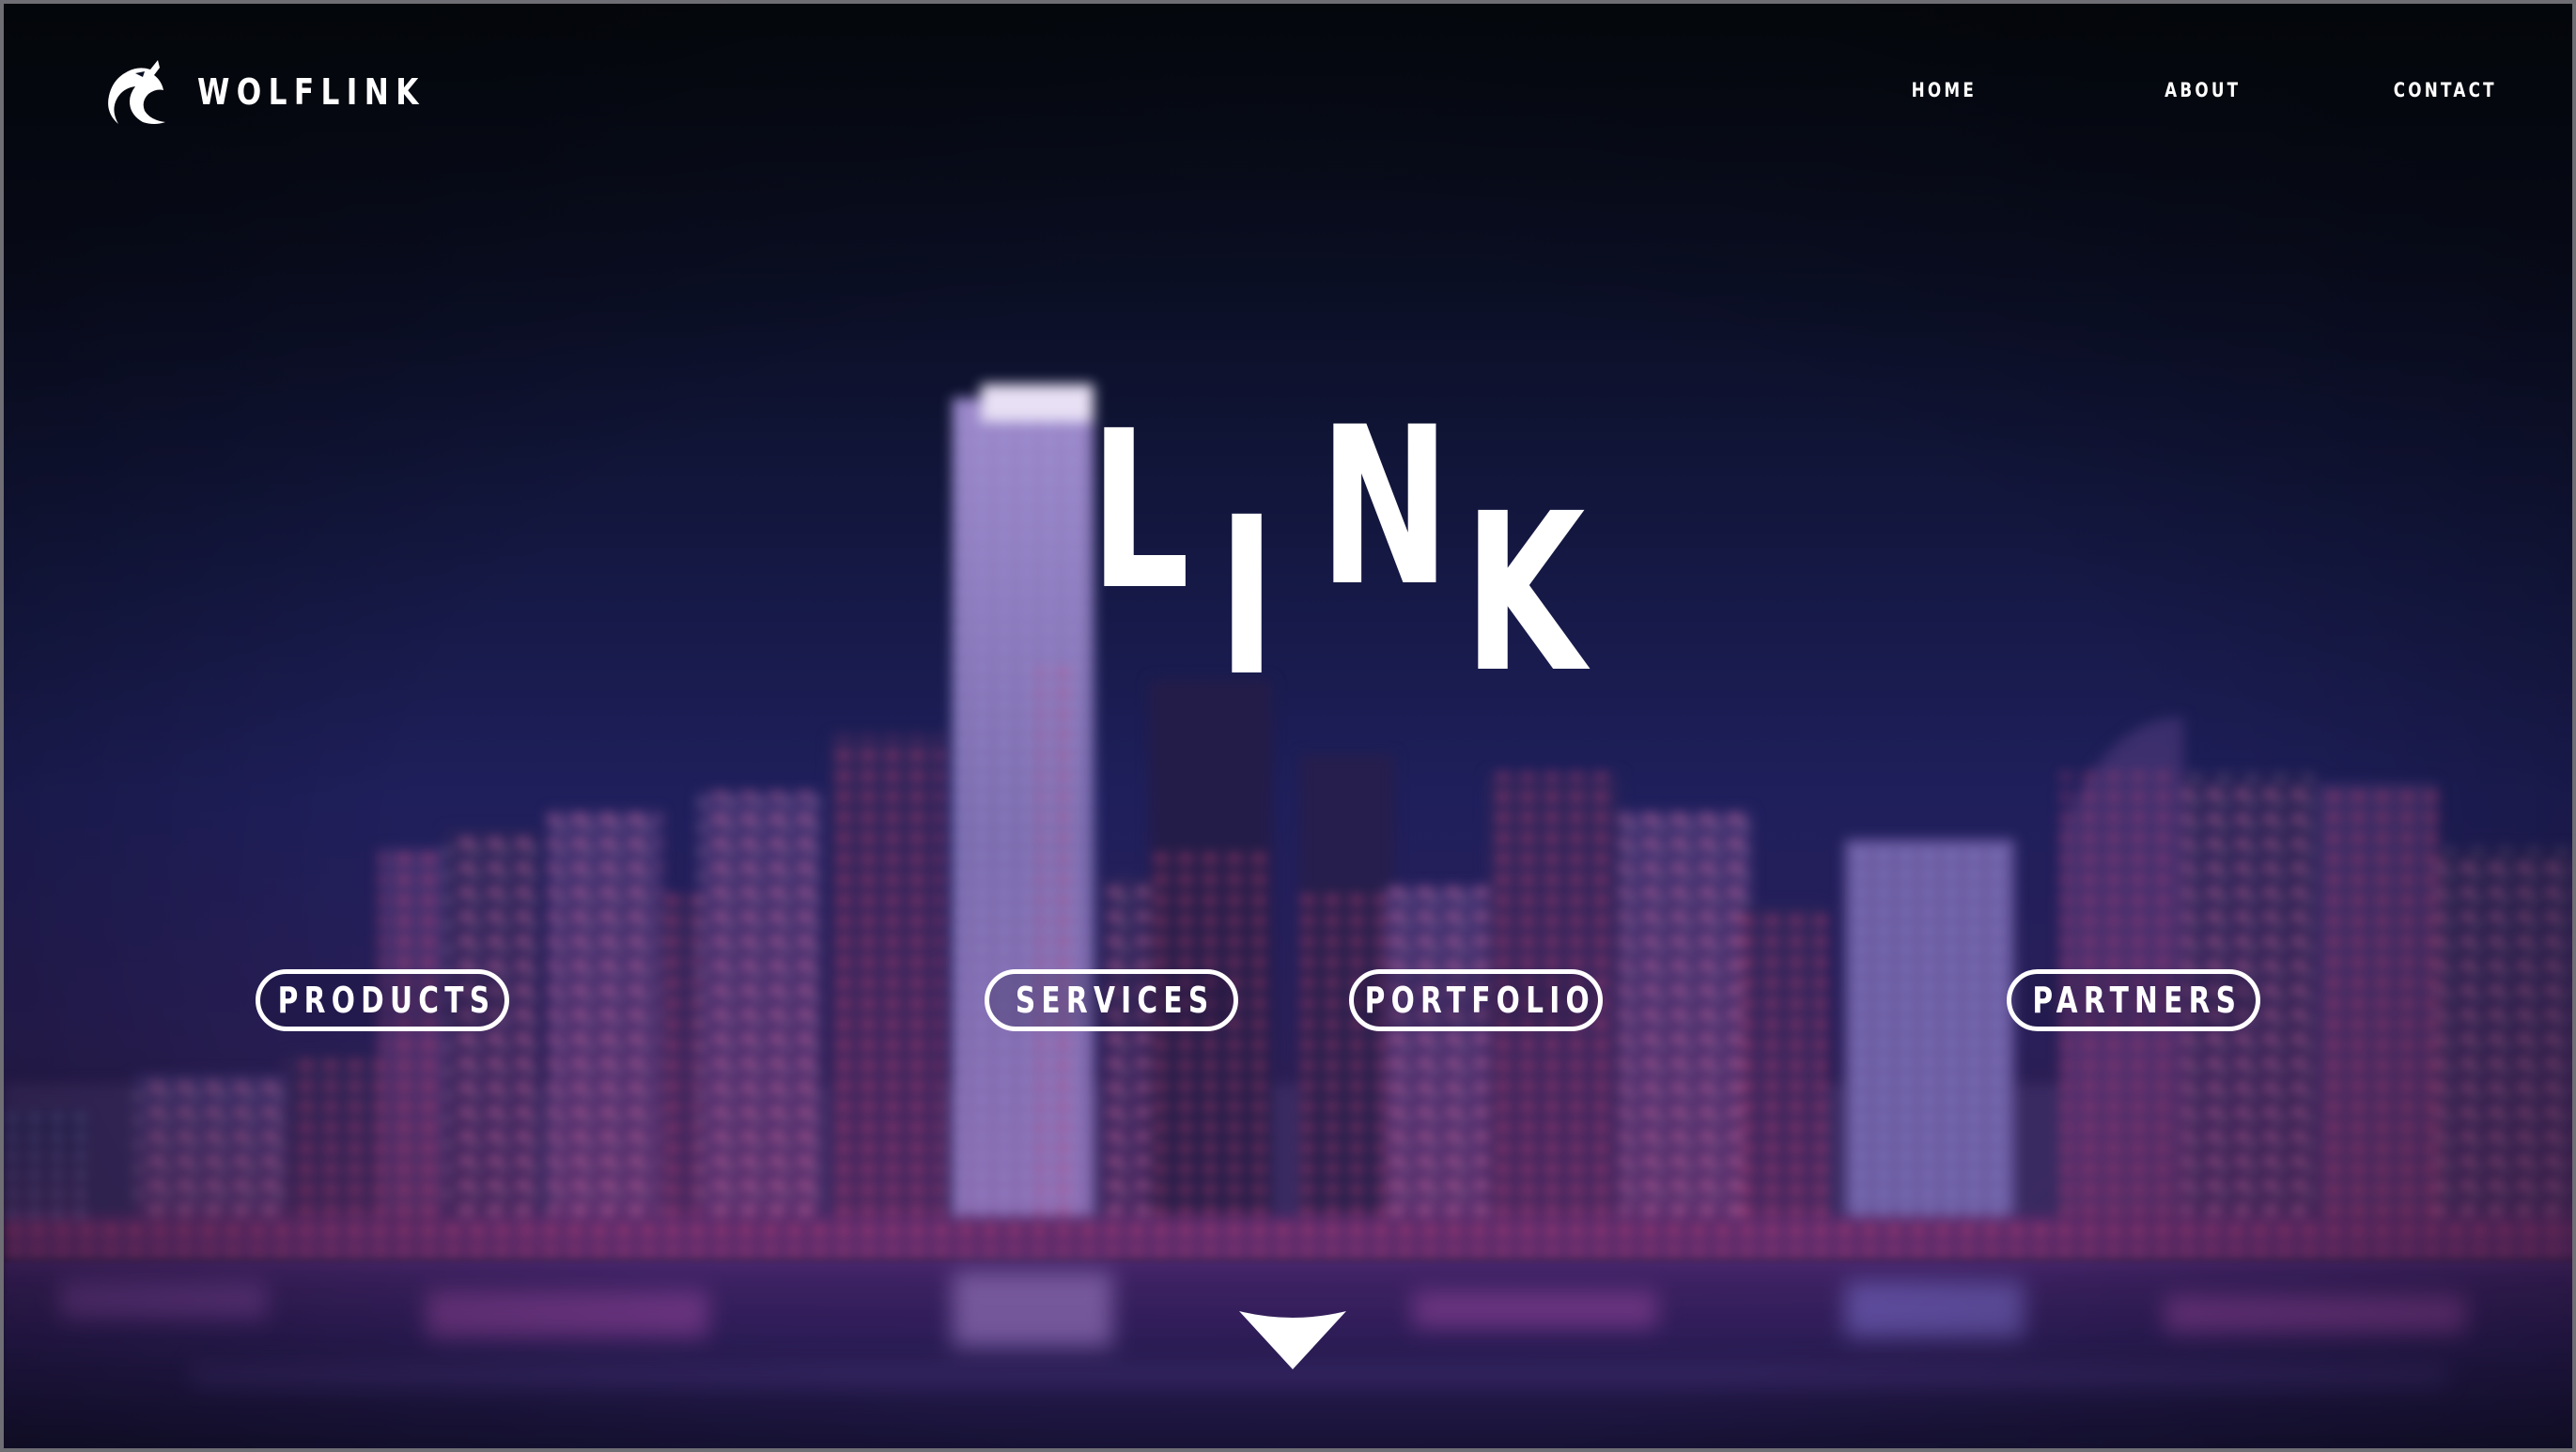 Image resolution: width=2576 pixels, height=1452 pixels. I want to click on site-header: WOLFLINK HOME ABOUT CONTACT, so click(1288, 98).